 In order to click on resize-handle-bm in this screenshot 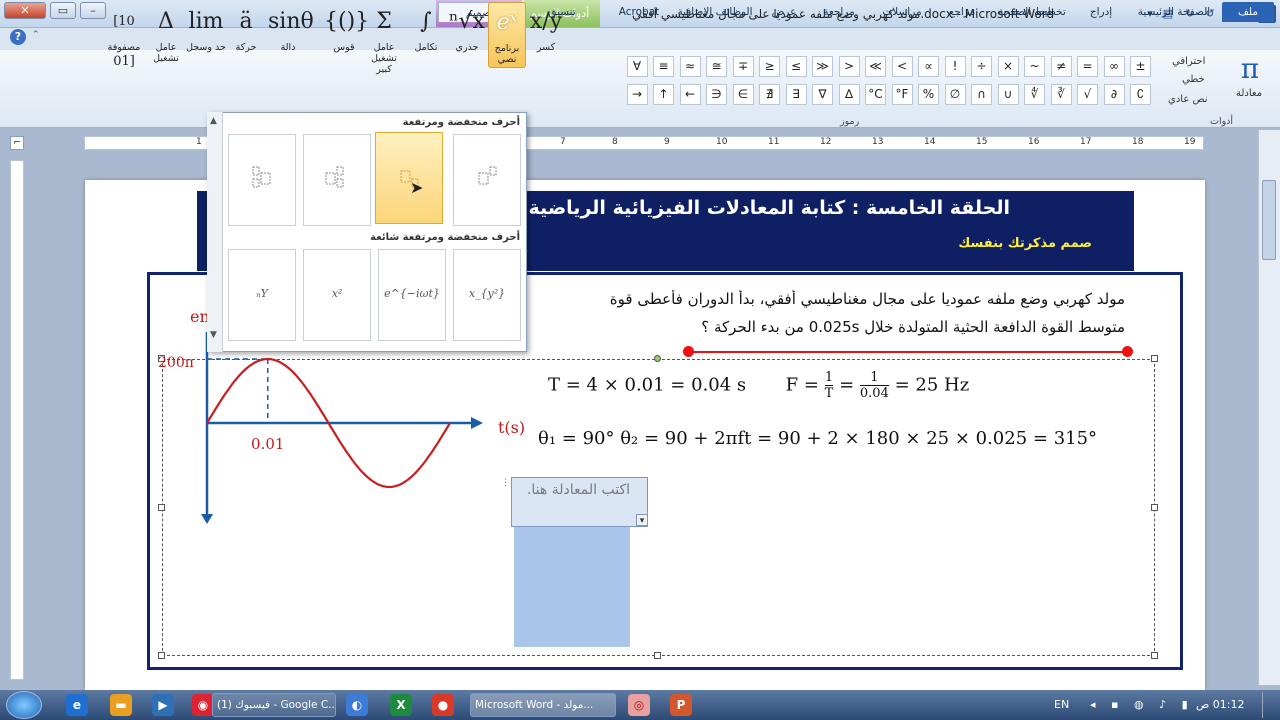, I will do `click(657, 655)`.